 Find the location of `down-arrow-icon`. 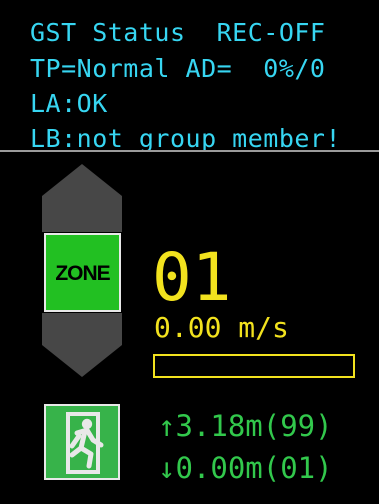

down-arrow-icon is located at coordinates (82, 361).